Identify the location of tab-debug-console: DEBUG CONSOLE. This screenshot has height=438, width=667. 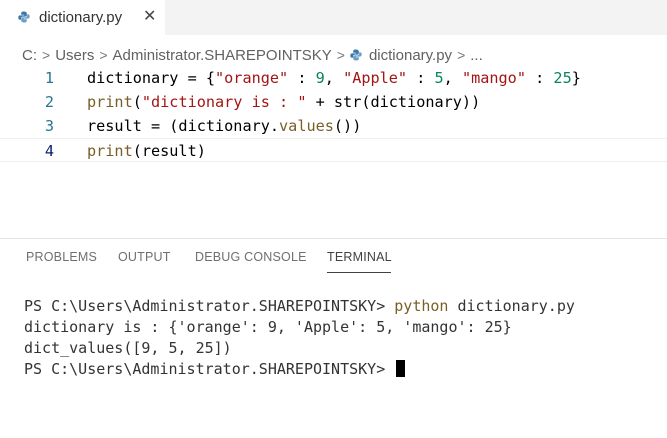
(251, 257).